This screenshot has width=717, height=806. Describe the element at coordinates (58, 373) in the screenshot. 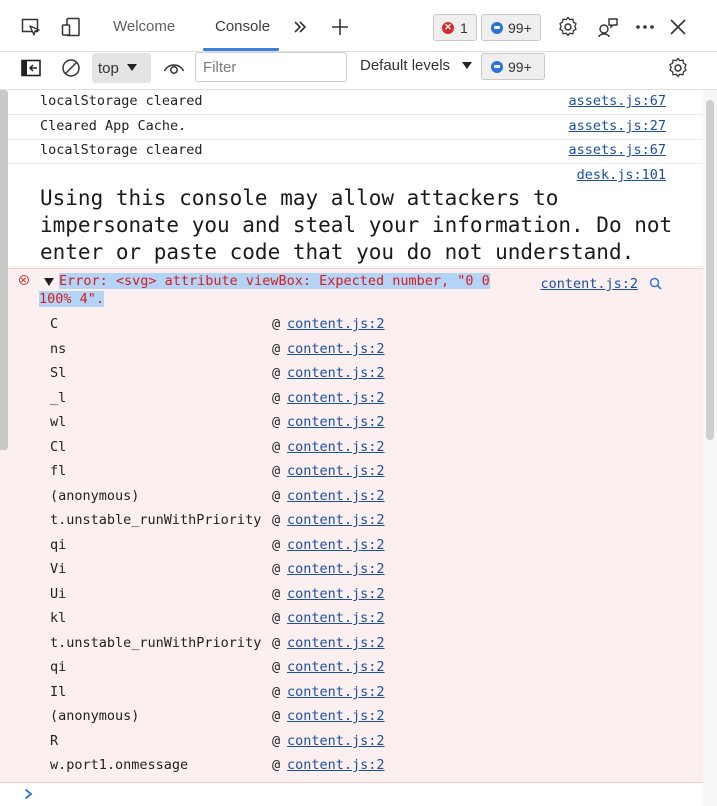

I see `stack-function: Sl` at that location.